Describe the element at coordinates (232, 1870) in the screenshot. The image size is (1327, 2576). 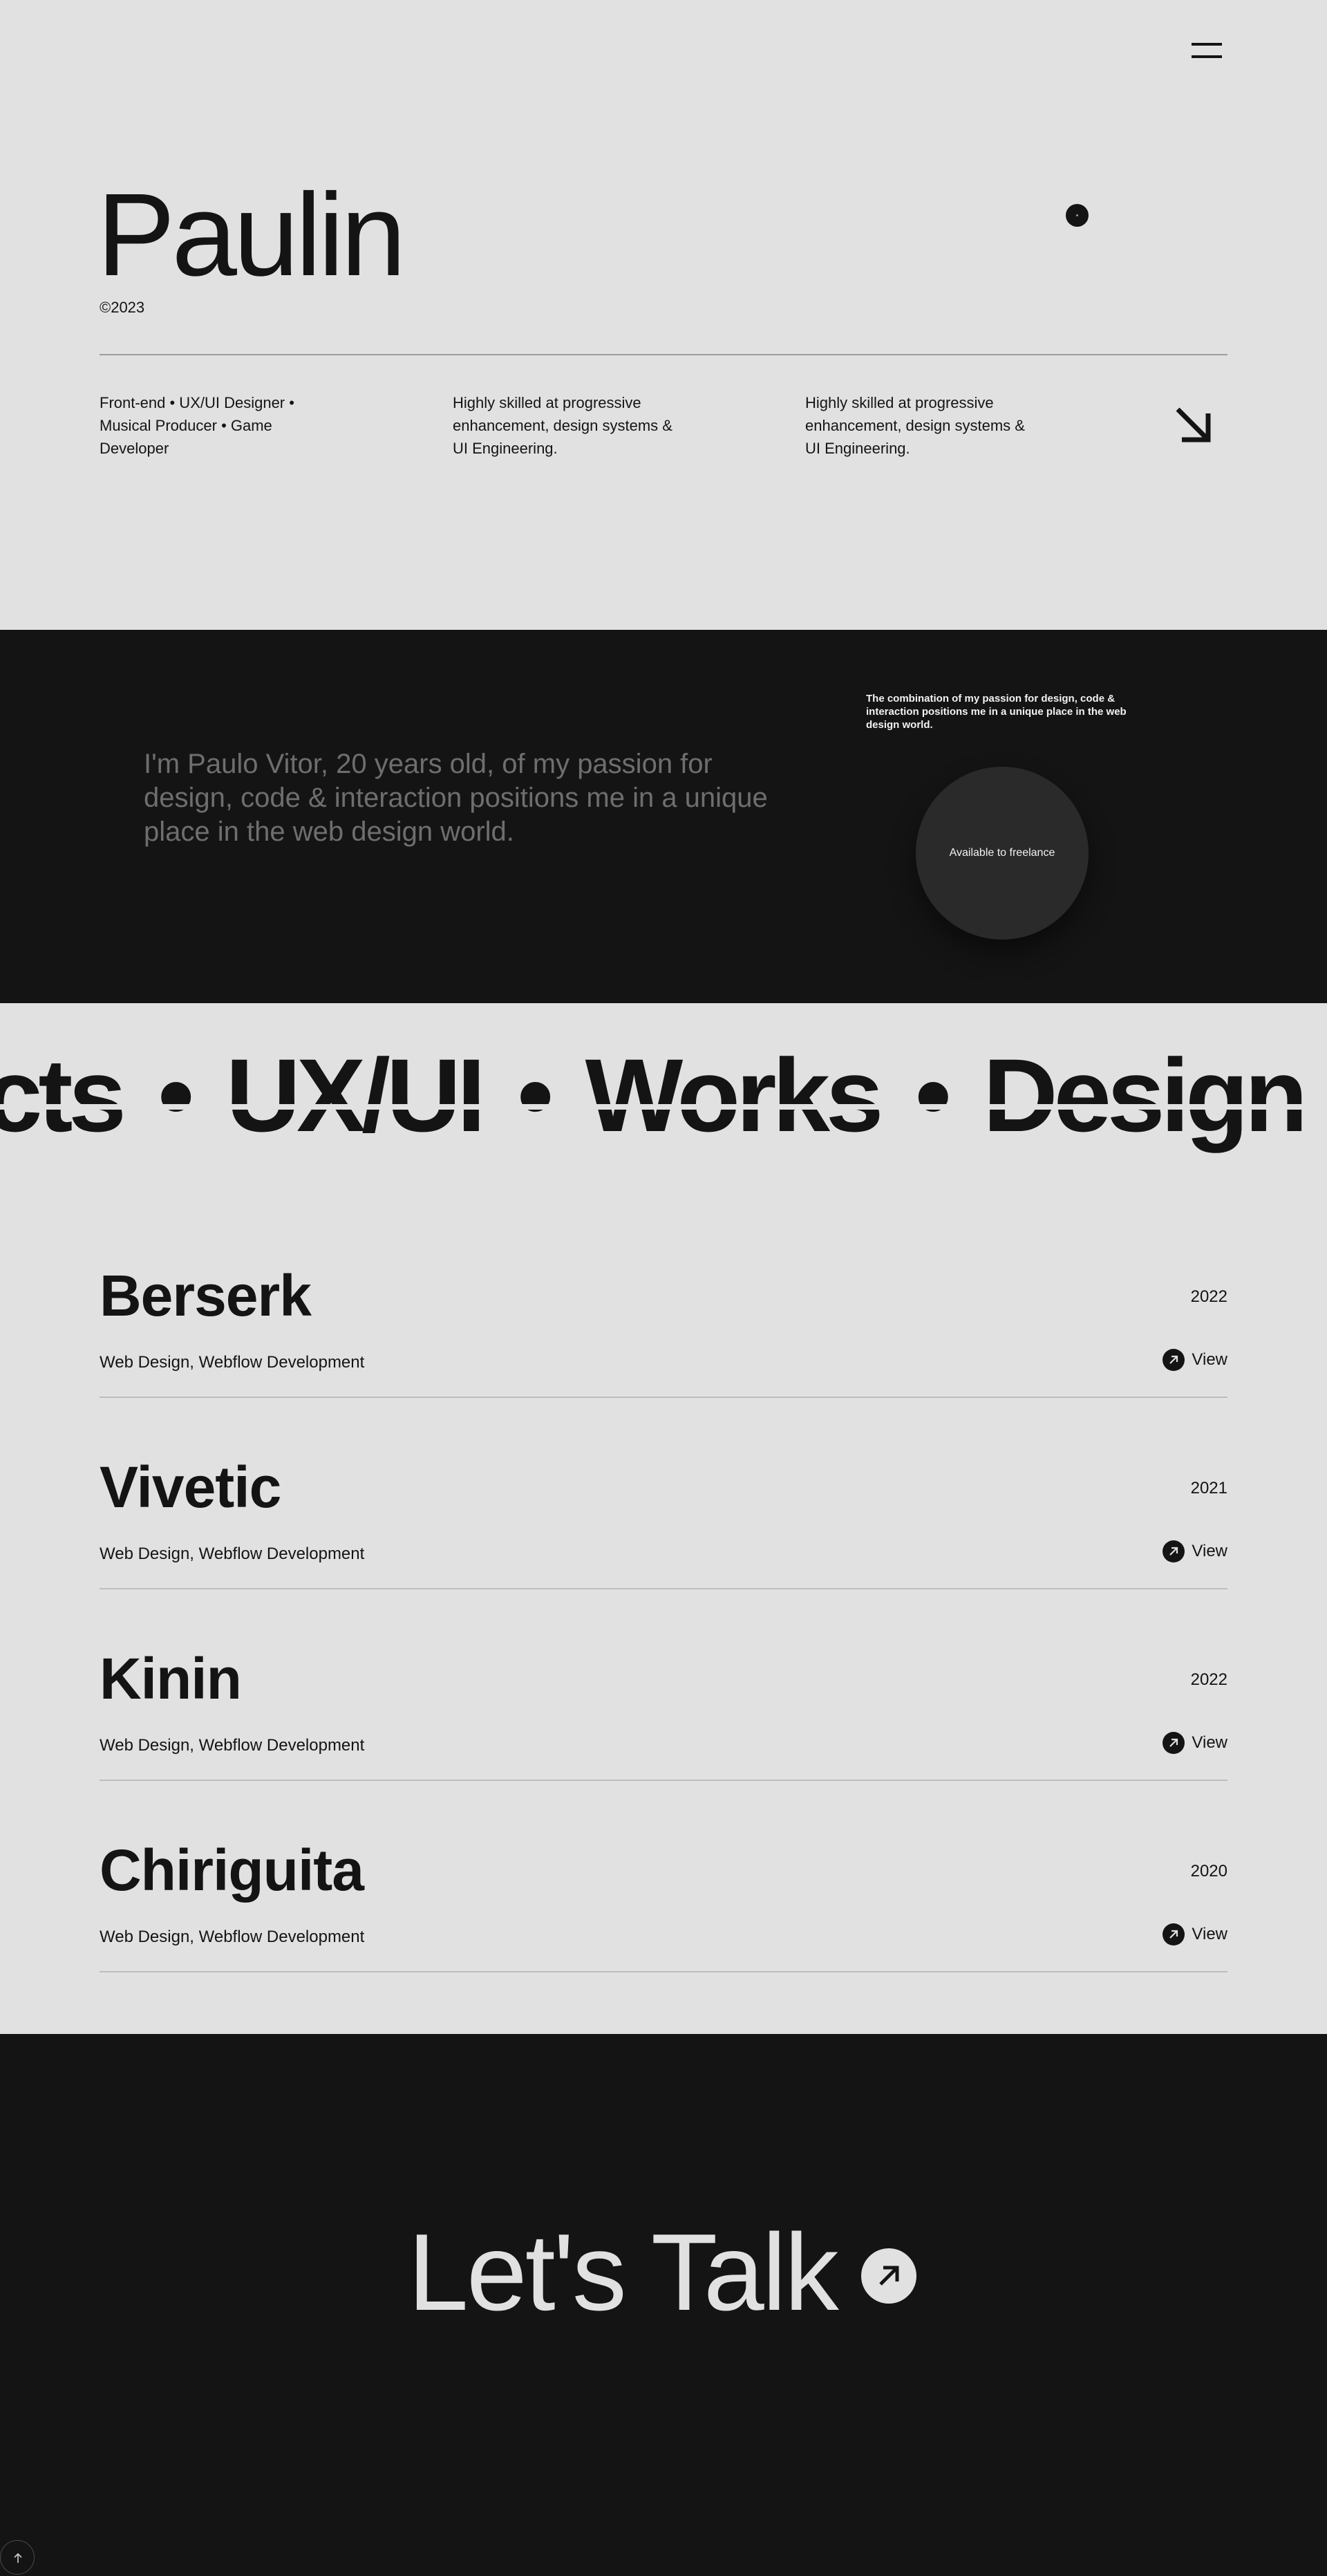
I see `project-title: Chiriguita` at that location.